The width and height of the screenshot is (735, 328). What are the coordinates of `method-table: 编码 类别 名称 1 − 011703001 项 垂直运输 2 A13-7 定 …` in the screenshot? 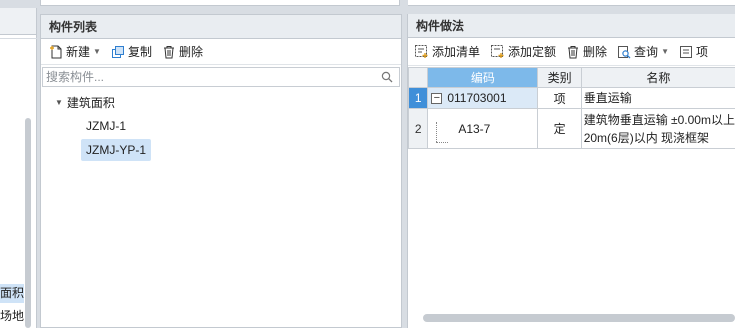 It's located at (571, 108).